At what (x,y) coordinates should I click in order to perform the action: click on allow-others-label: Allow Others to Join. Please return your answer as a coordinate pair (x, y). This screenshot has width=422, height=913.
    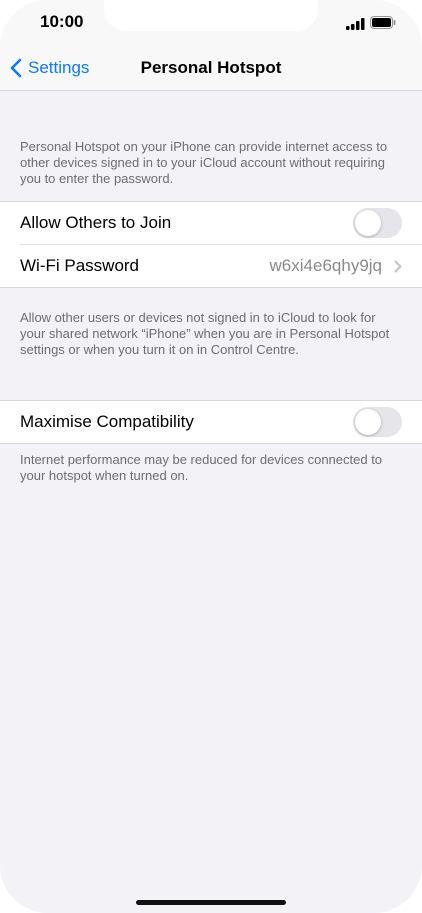
    Looking at the image, I should click on (96, 222).